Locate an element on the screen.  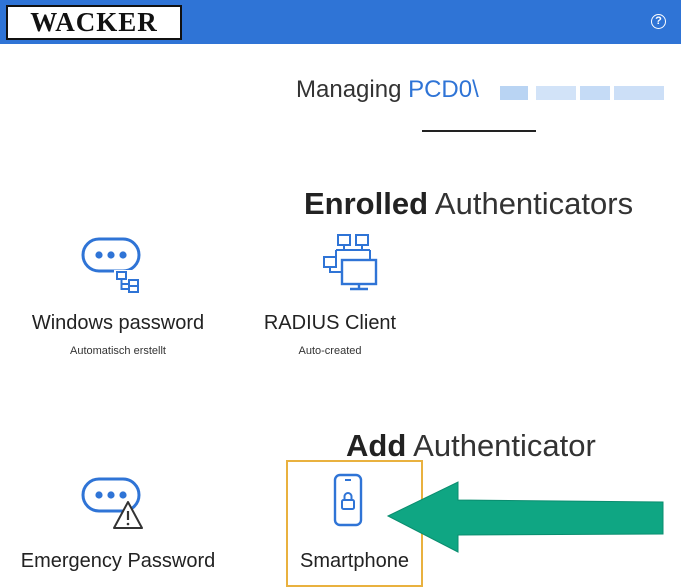
managing-line: Managing PCD0\ is located at coordinates (387, 90).